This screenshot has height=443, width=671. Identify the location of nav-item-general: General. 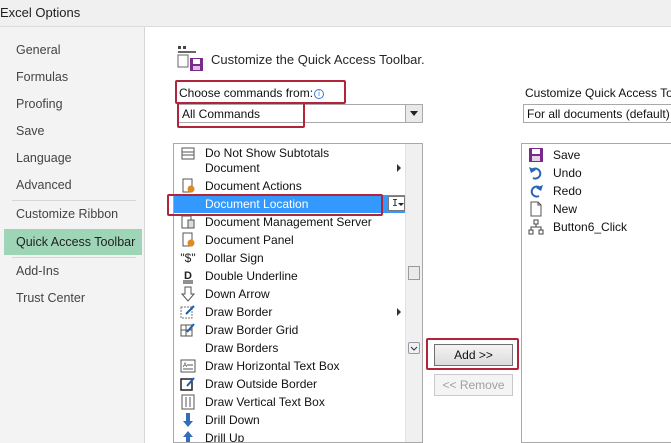
(73, 50).